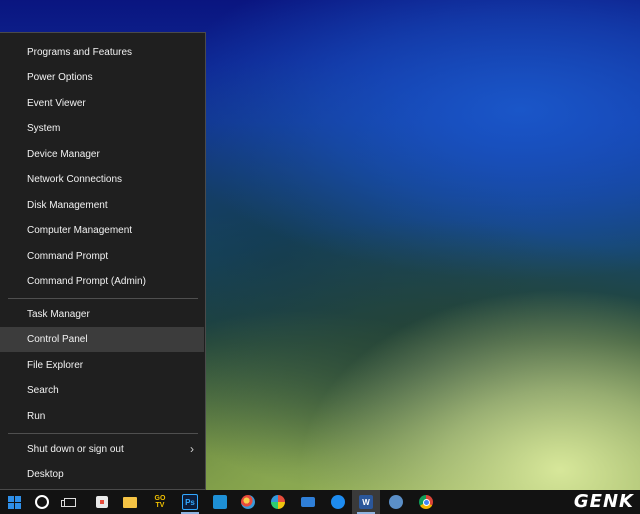 The height and width of the screenshot is (514, 640). I want to click on menu-item-programs-and-features: Programs and Features, so click(102, 52).